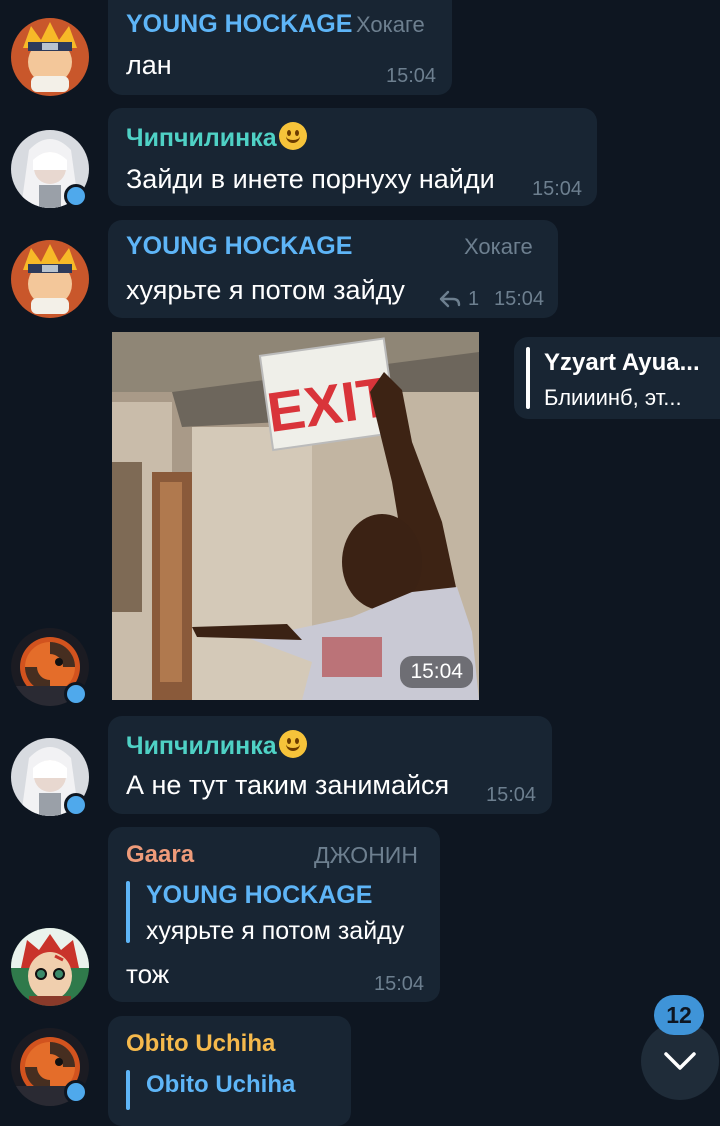 The width and height of the screenshot is (720, 1126). What do you see at coordinates (450, 299) in the screenshot?
I see `reply-arrow-icon` at bounding box center [450, 299].